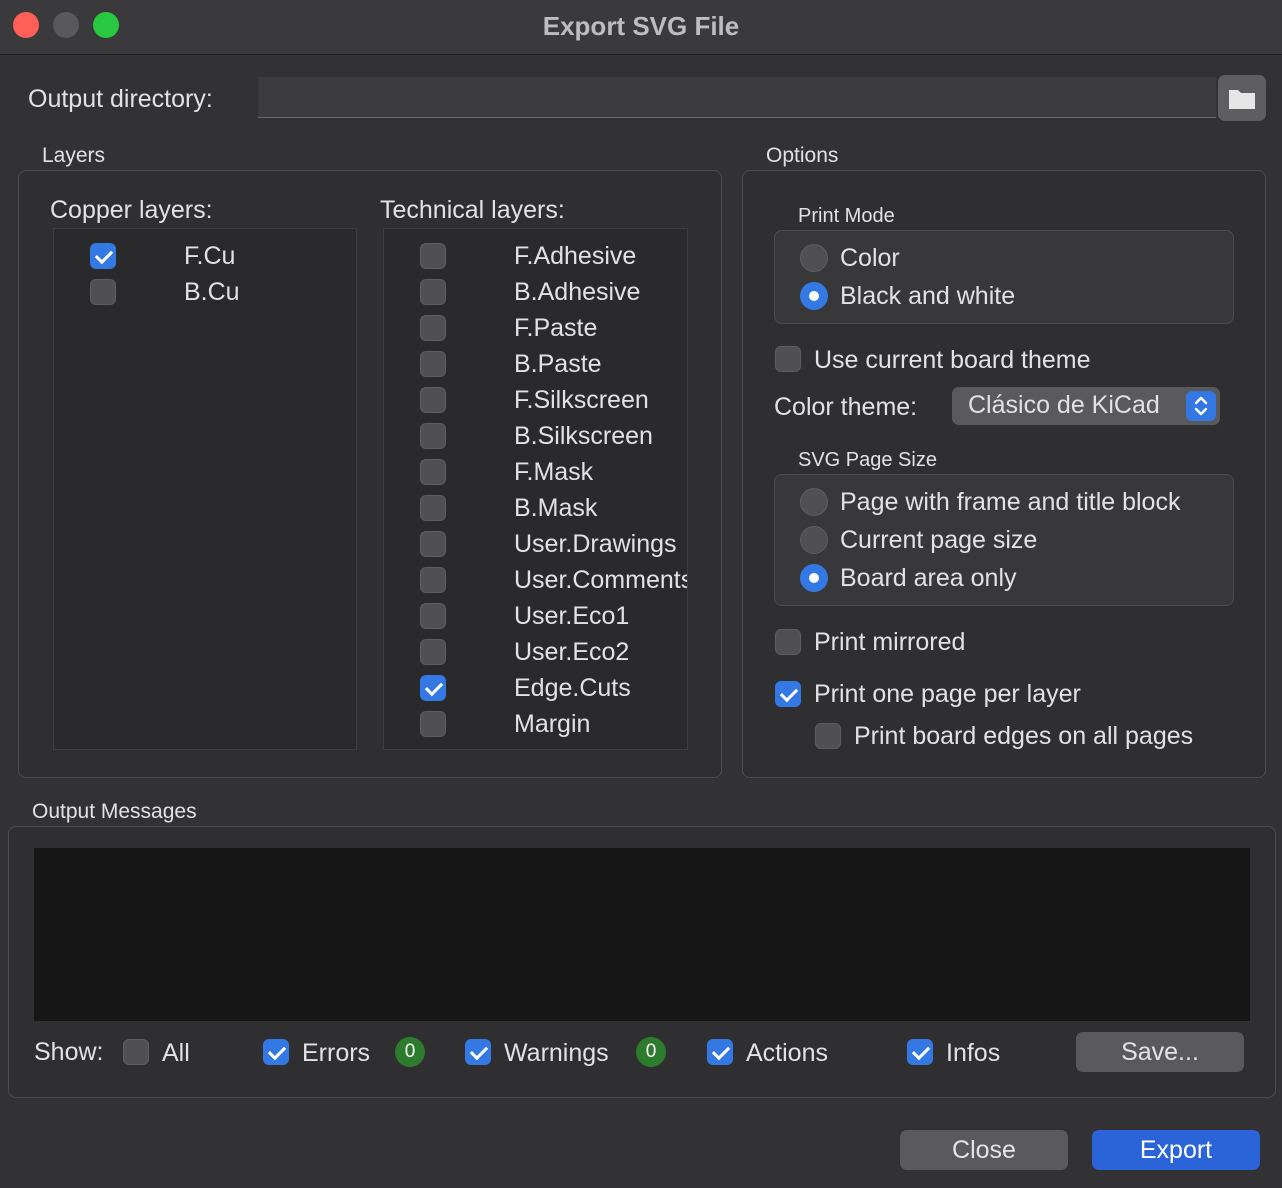 The width and height of the screenshot is (1282, 1188). Describe the element at coordinates (947, 694) in the screenshot. I see `one-page-per-layer-label: Print one page per layer` at that location.